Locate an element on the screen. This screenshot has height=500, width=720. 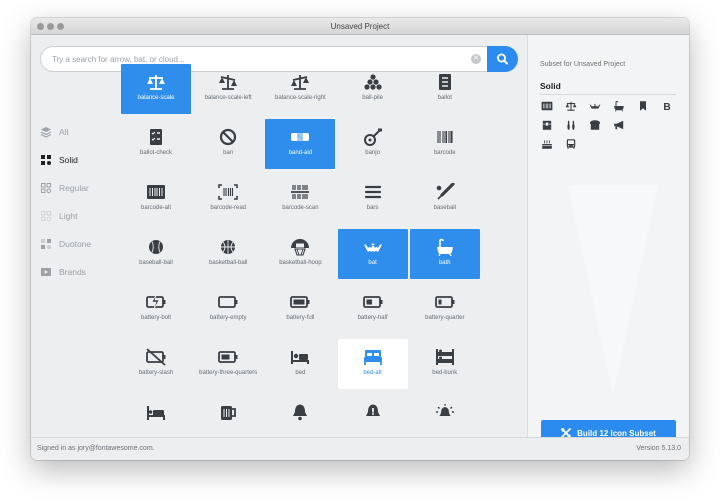
sidebar-item-regular: Regular is located at coordinates (80, 188).